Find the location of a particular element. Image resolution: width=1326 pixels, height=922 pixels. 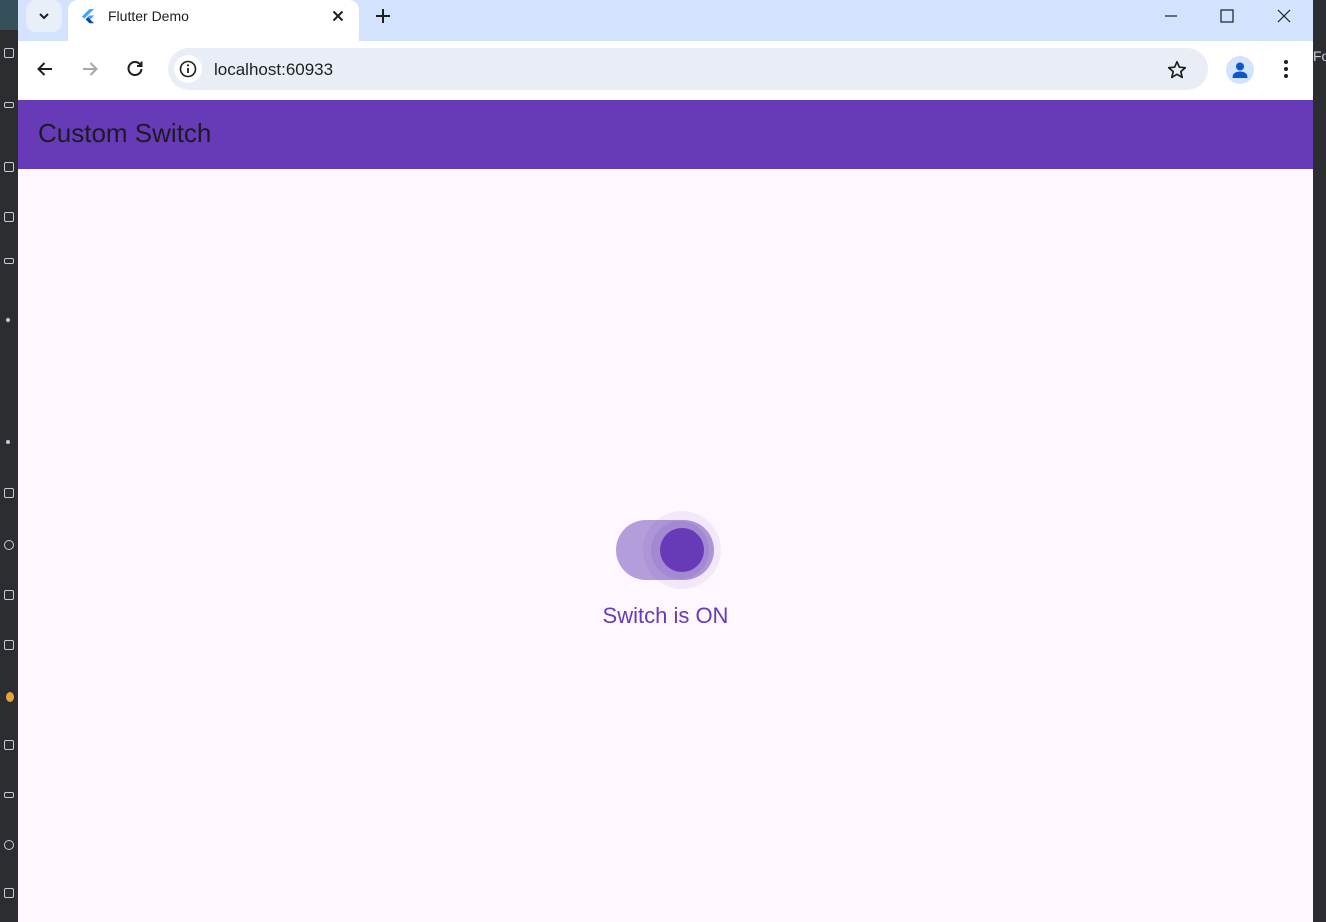

tab-search-button is located at coordinates (44, 16).